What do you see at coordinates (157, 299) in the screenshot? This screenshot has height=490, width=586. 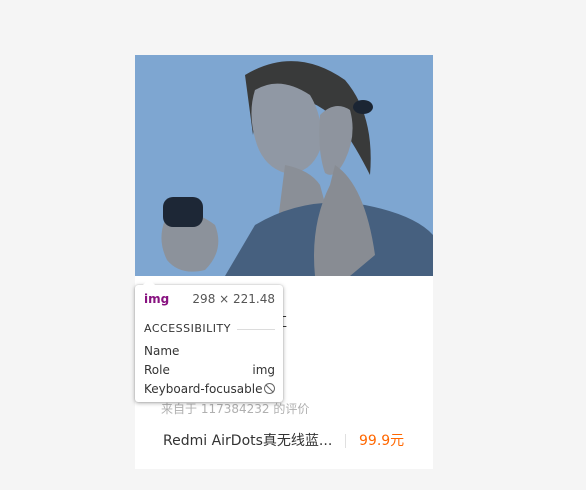 I see `element-tag: img` at bounding box center [157, 299].